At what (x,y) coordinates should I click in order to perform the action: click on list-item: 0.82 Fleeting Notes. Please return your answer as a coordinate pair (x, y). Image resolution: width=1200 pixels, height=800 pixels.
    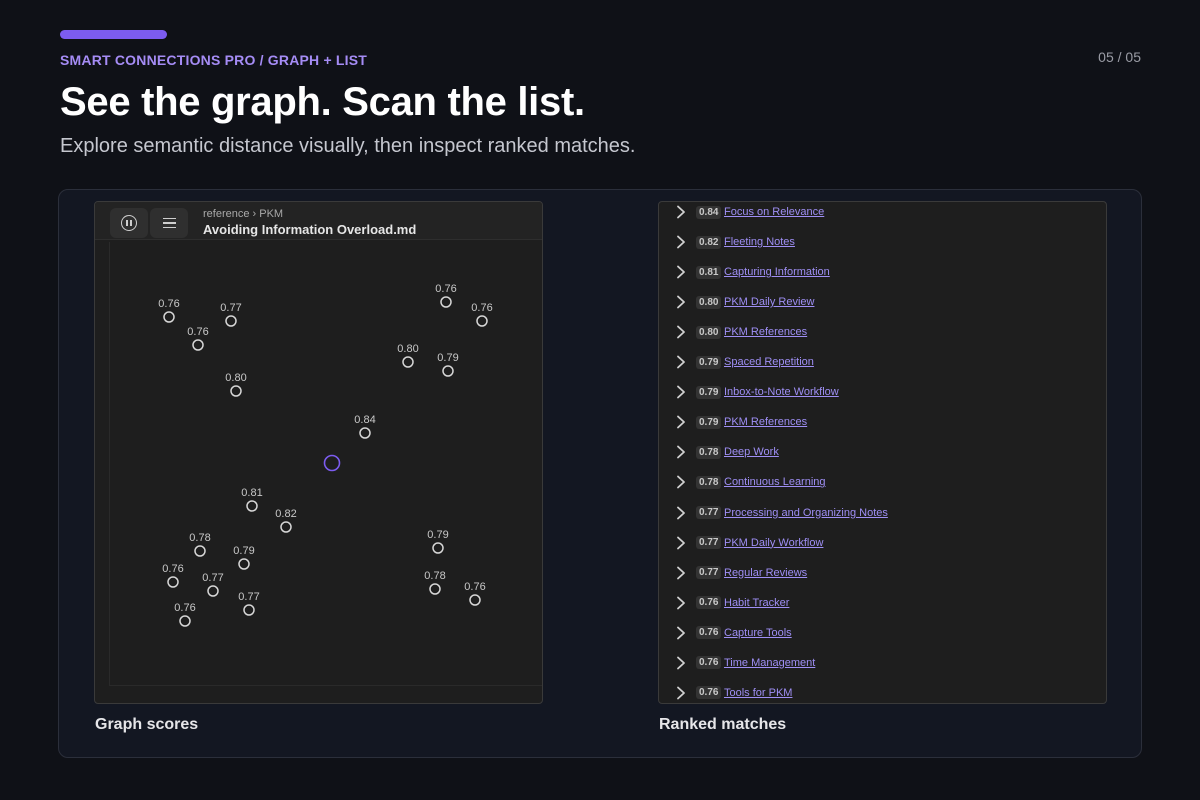
    Looking at the image, I should click on (882, 242).